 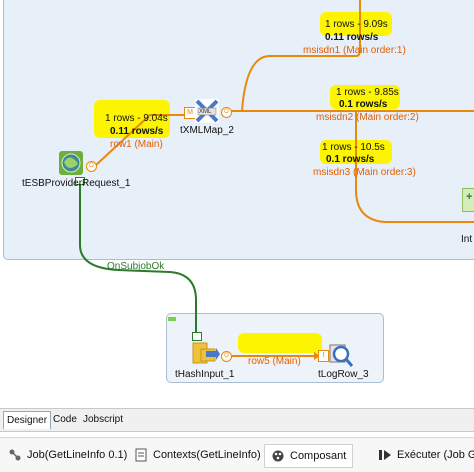 I want to click on xml-badge: XML, so click(x=205, y=112).